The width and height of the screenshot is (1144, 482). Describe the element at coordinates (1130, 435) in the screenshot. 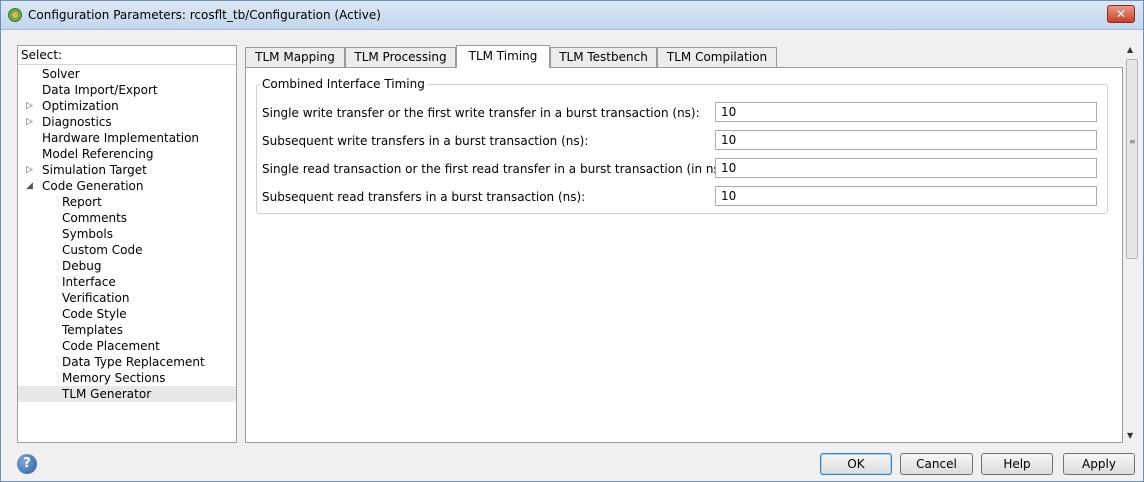

I see `scroll-down-icon: ▼` at that location.